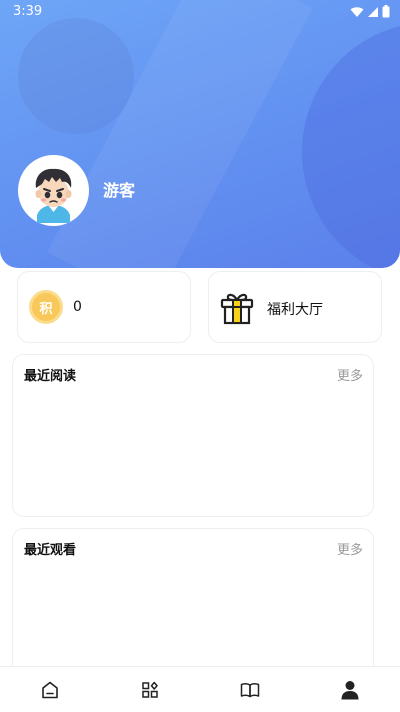 Image resolution: width=400 pixels, height=712 pixels. What do you see at coordinates (200, 12) in the screenshot?
I see `status-bar: 3:39` at bounding box center [200, 12].